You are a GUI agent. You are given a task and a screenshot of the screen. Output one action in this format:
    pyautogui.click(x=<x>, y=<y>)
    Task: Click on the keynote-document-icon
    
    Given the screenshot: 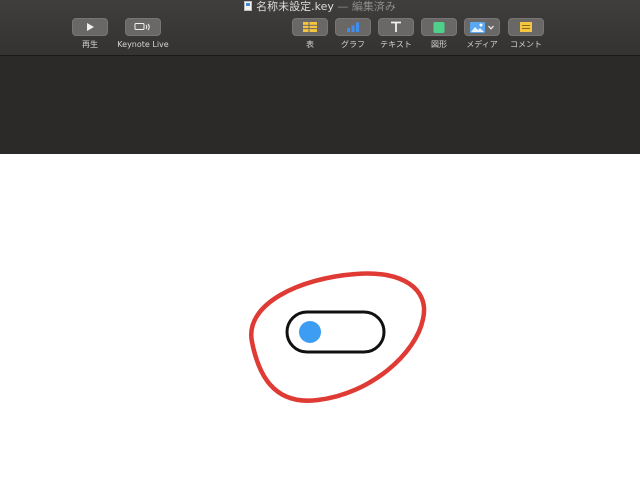 What is the action you would take?
    pyautogui.click(x=248, y=6)
    